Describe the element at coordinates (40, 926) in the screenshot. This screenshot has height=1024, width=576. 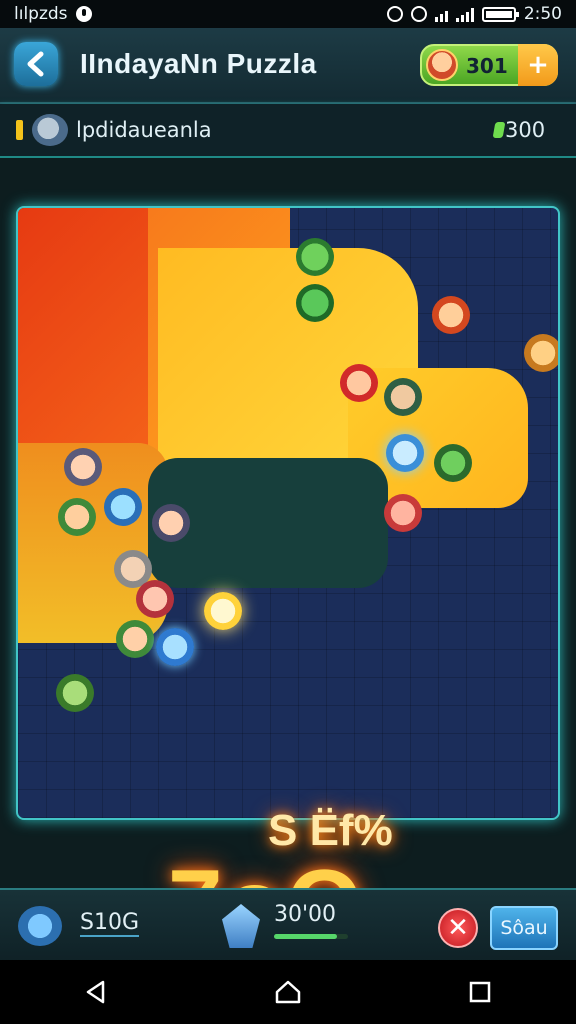
I see `rocket-icon` at that location.